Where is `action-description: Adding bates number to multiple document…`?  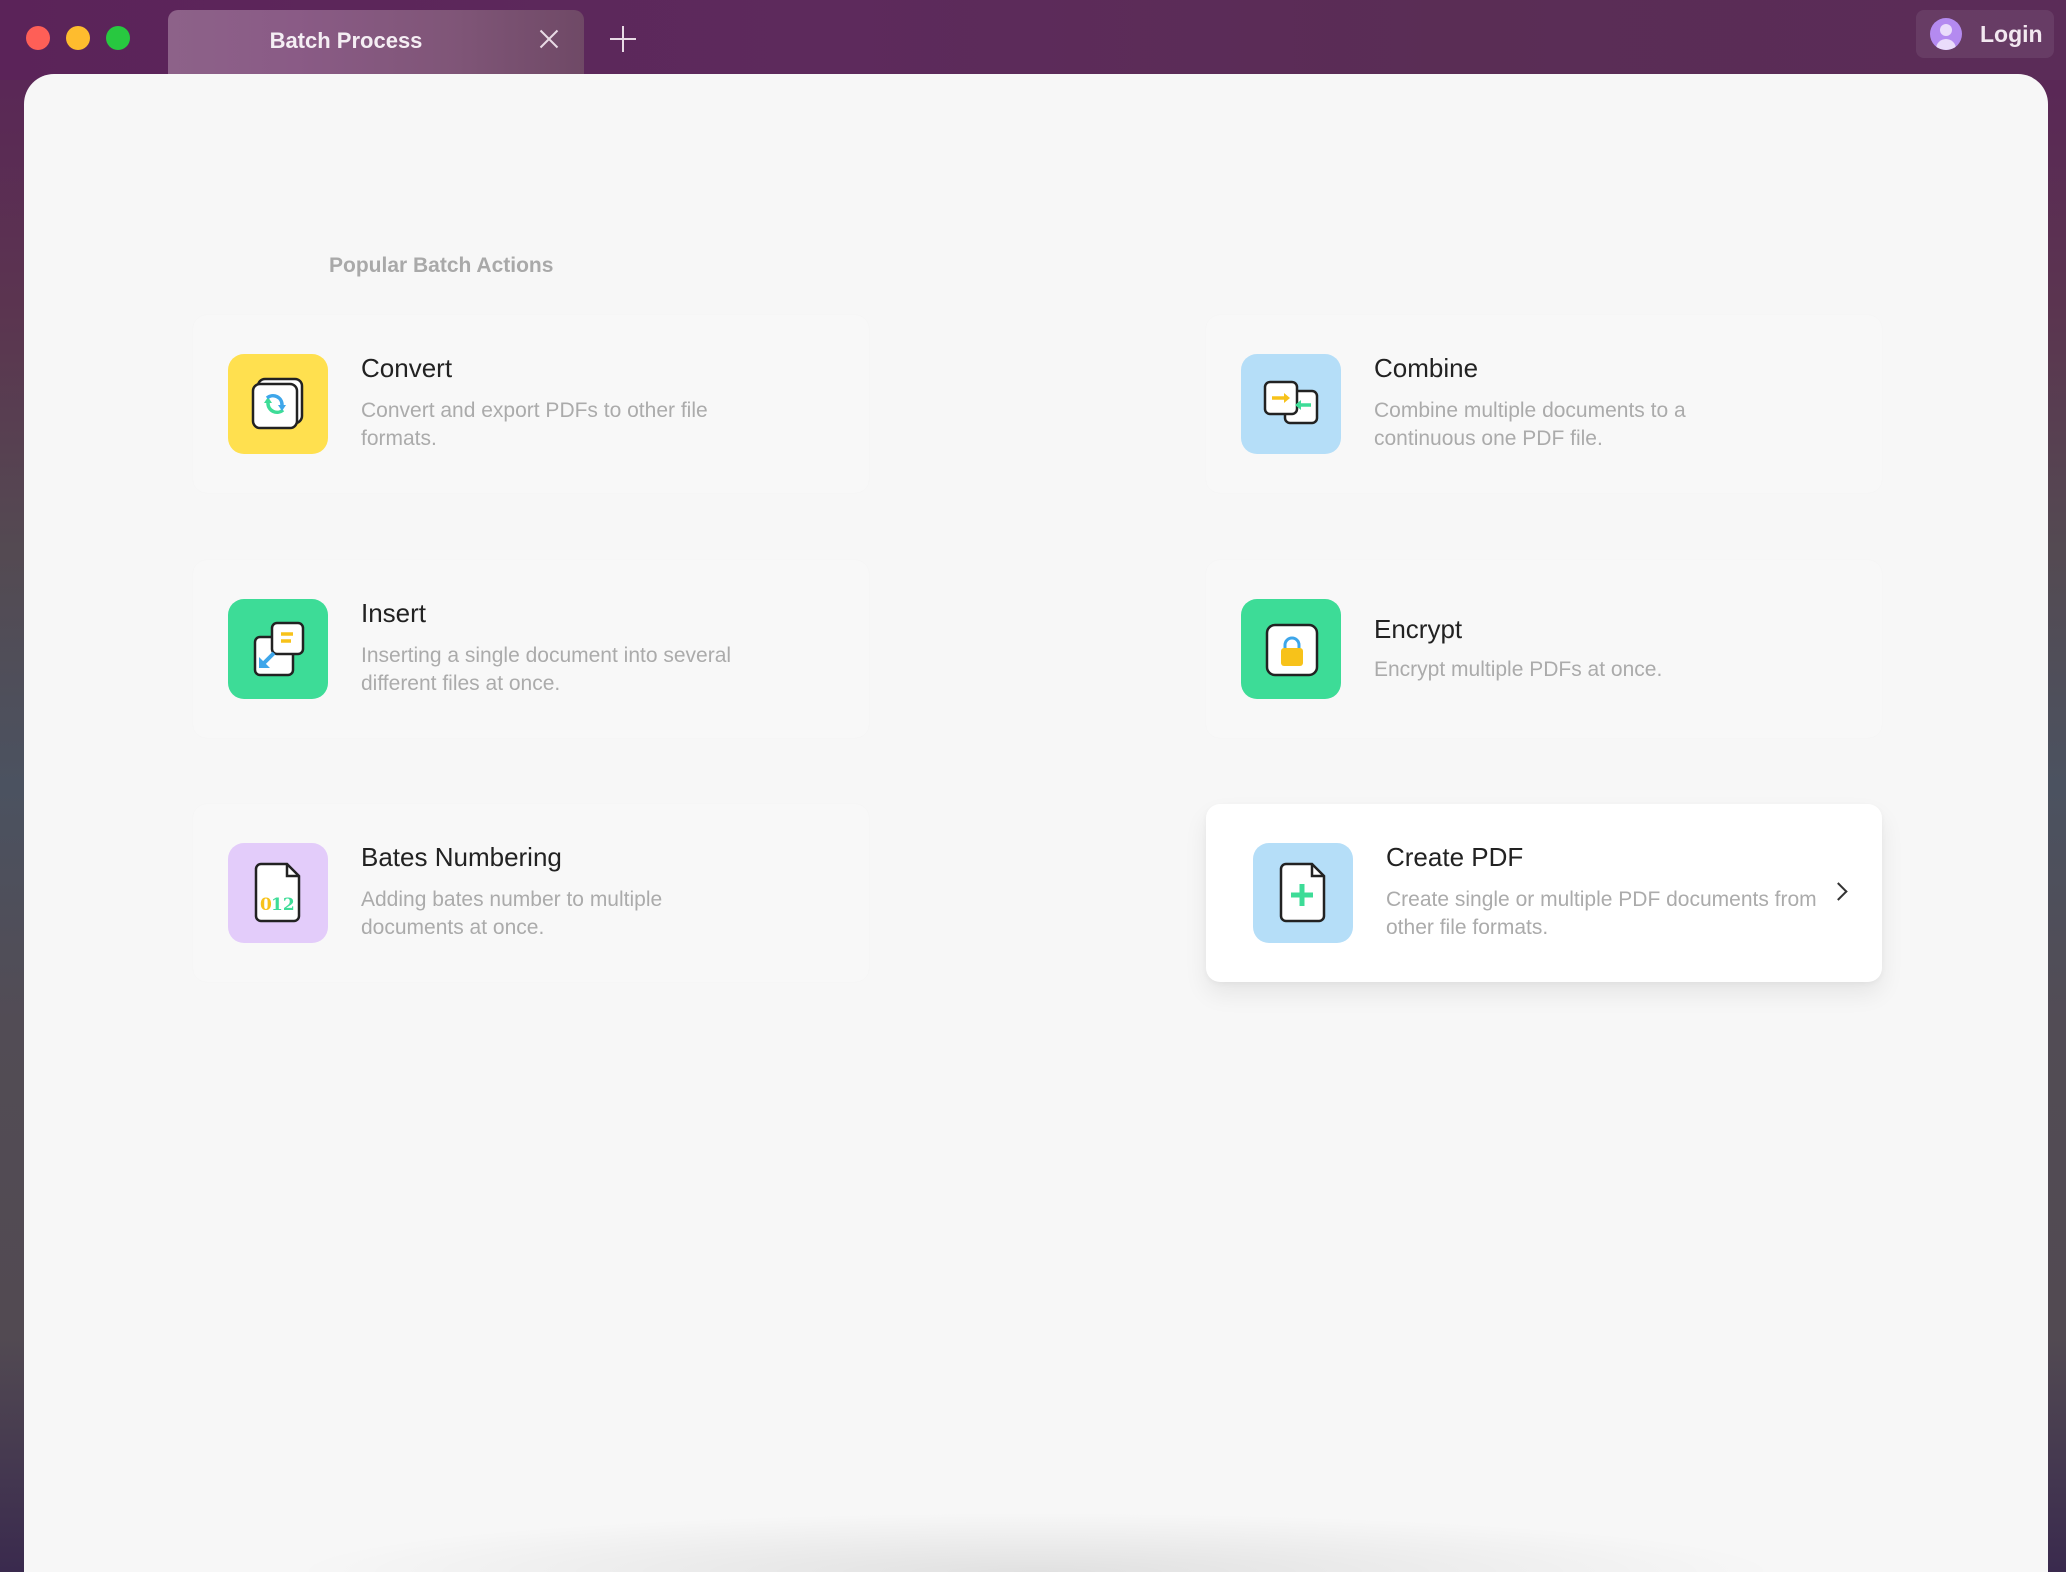
action-description: Adding bates number to multiple document… is located at coordinates (512, 913).